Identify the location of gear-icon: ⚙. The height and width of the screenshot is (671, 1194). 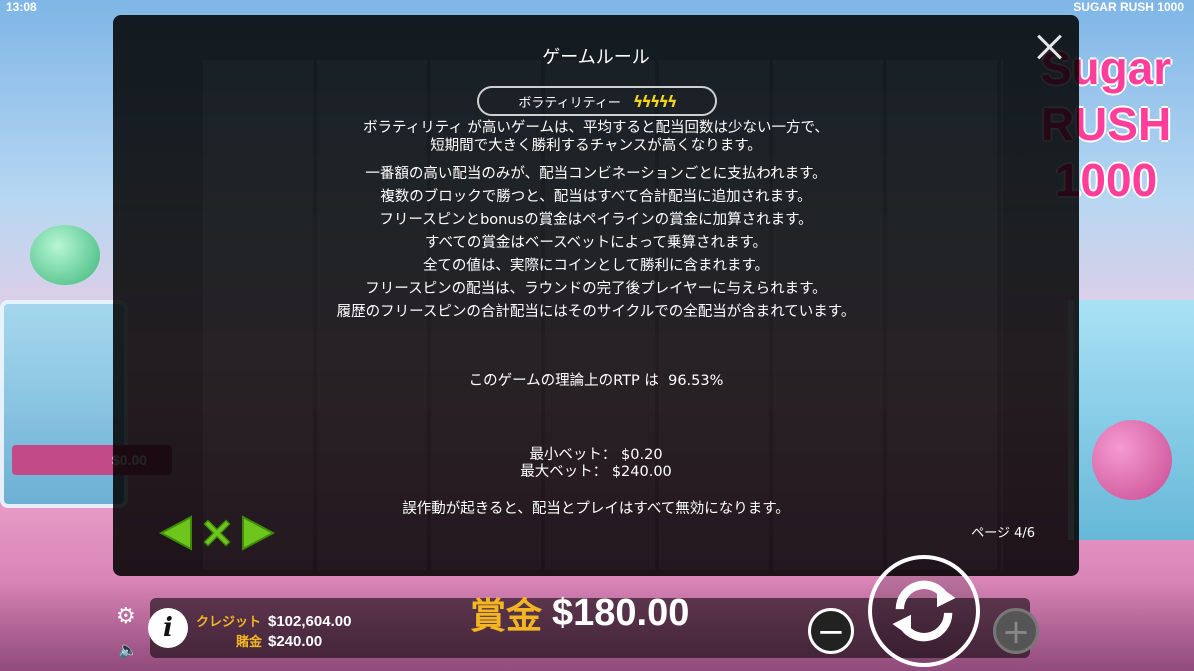
(127, 617).